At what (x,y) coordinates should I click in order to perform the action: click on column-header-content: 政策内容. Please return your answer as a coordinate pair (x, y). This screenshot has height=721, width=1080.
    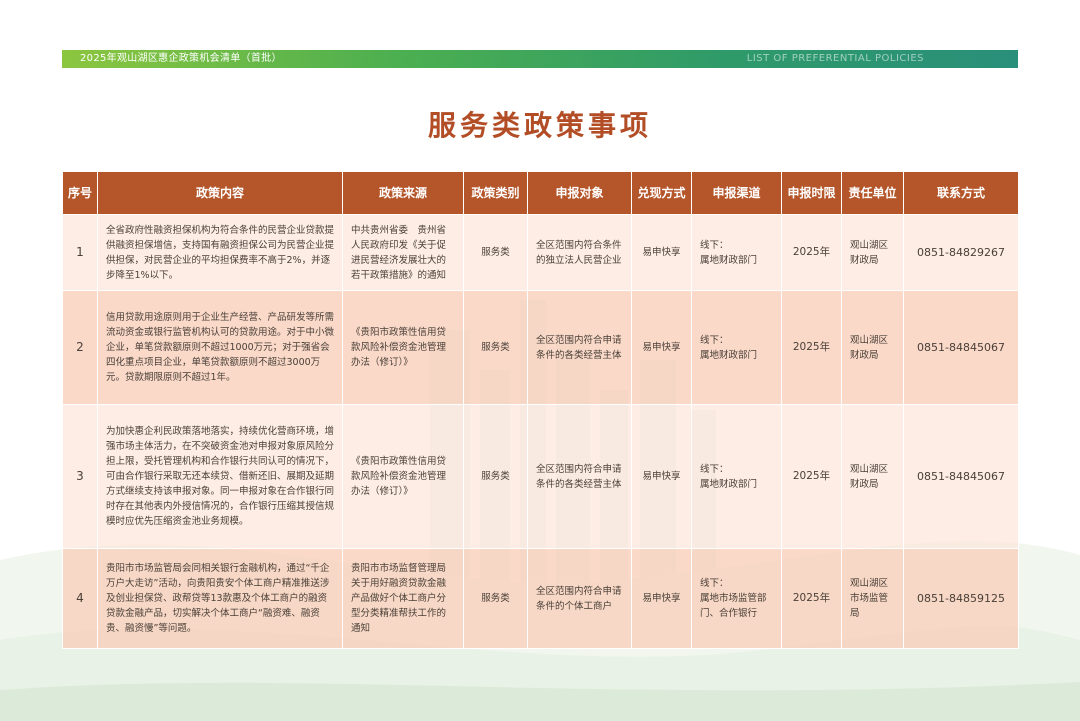
    Looking at the image, I should click on (220, 193).